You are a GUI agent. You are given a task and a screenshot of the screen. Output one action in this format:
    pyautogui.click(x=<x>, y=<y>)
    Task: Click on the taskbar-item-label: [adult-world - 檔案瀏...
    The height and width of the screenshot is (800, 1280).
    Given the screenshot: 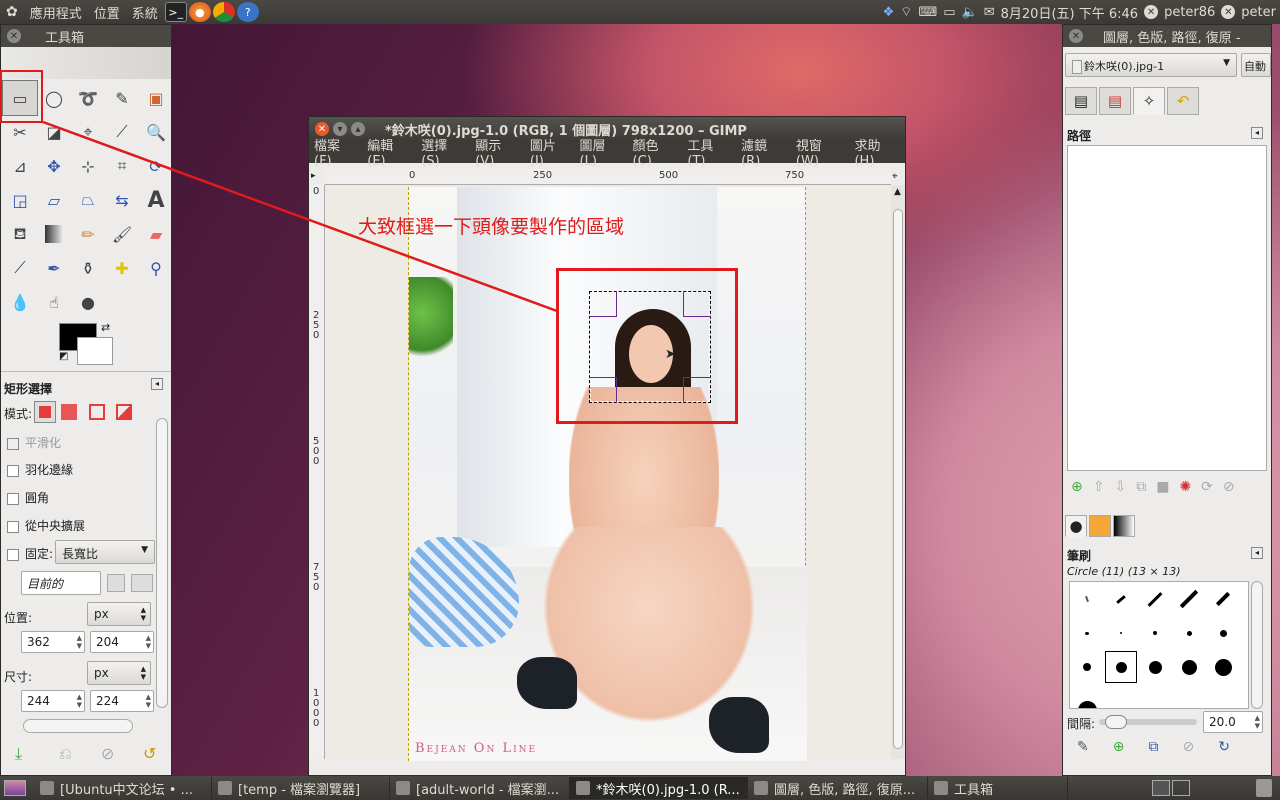 What is the action you would take?
    pyautogui.click(x=488, y=790)
    